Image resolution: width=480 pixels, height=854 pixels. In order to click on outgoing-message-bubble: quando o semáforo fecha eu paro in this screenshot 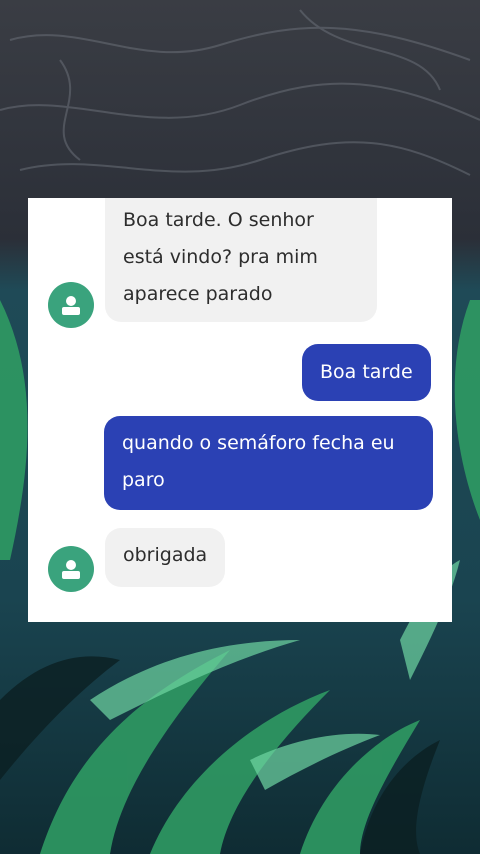, I will do `click(268, 463)`.